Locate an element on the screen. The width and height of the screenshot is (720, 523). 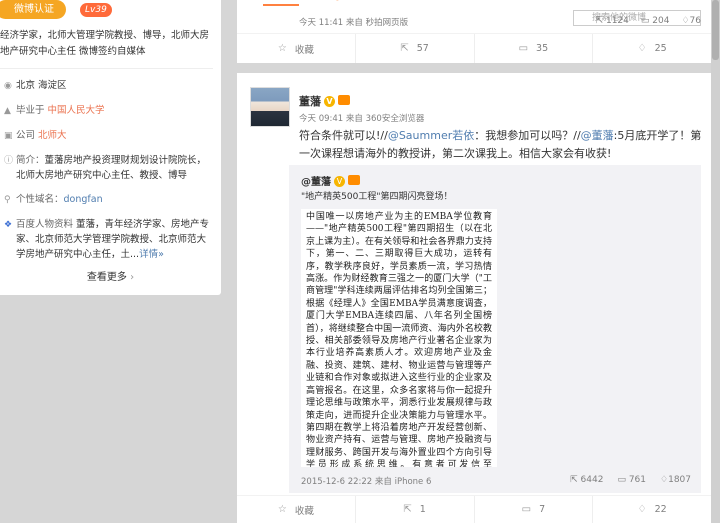
comment-label: 35 is located at coordinates (542, 48).